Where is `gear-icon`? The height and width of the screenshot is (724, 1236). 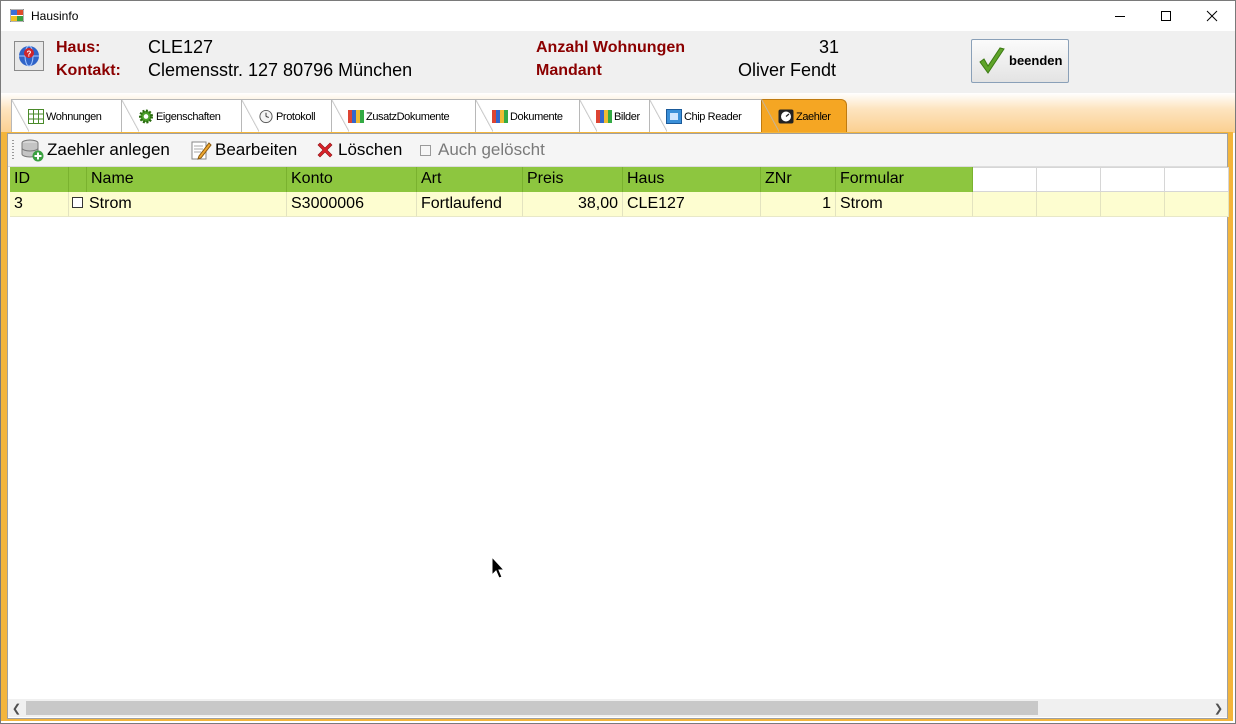 gear-icon is located at coordinates (146, 116).